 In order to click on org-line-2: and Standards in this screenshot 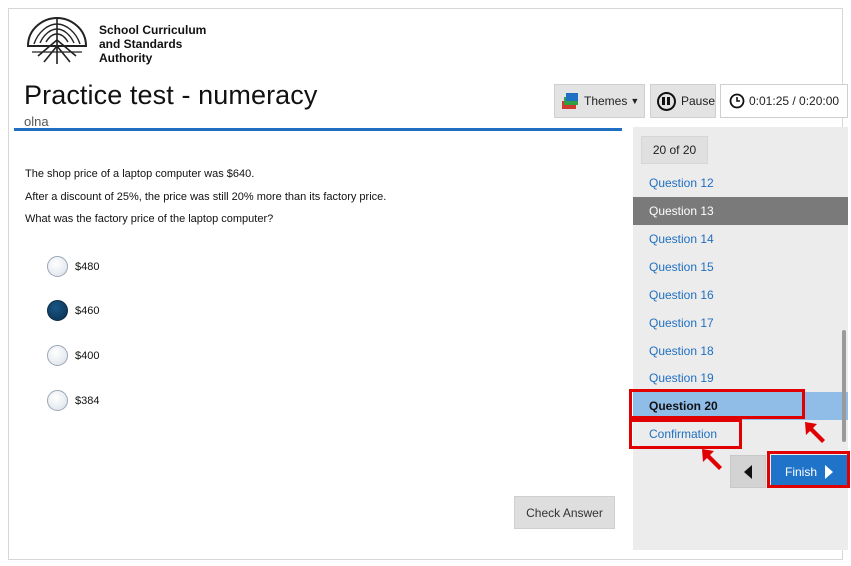, I will do `click(141, 44)`.